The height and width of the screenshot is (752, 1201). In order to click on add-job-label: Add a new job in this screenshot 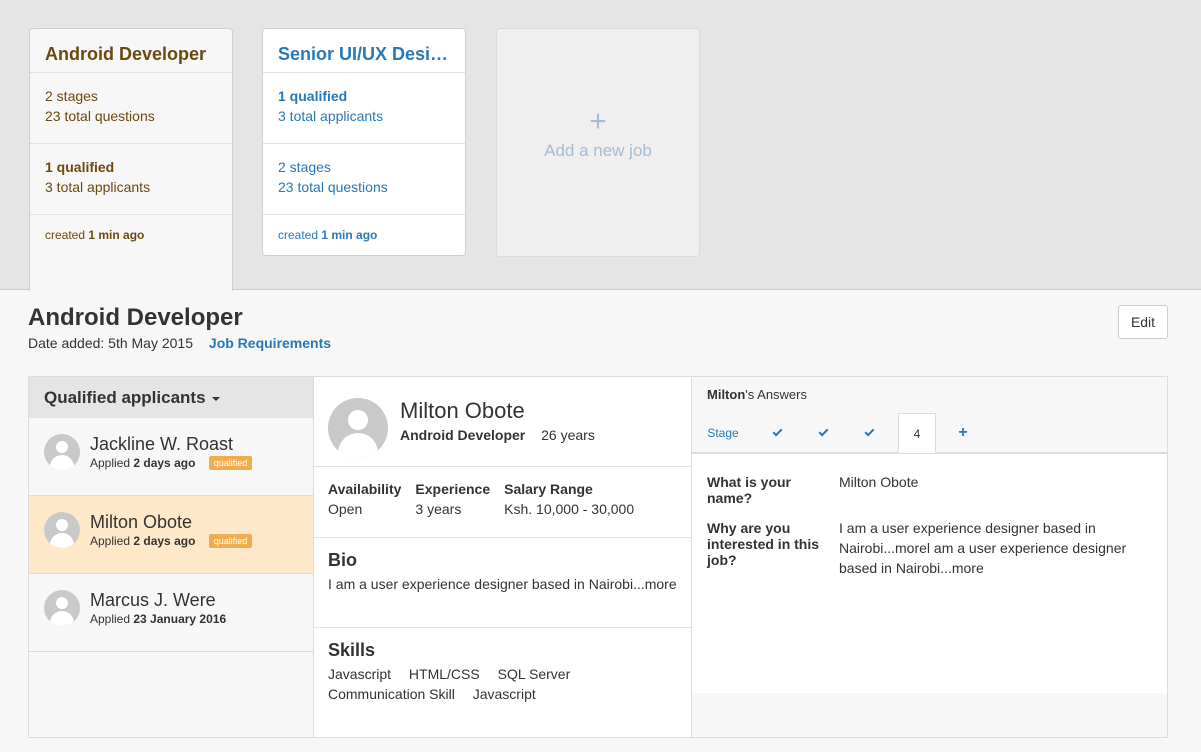, I will do `click(598, 150)`.